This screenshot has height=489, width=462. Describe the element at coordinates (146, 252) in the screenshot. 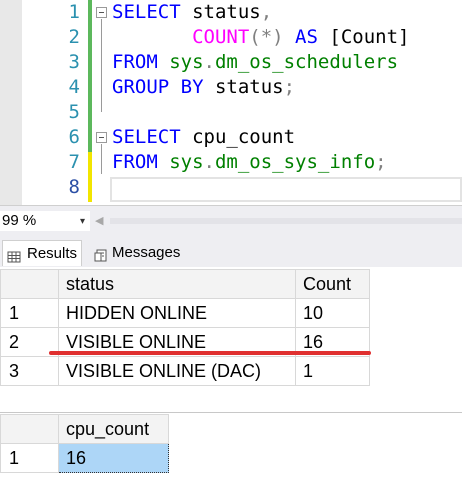

I see `tab-messages-label: Messages` at that location.